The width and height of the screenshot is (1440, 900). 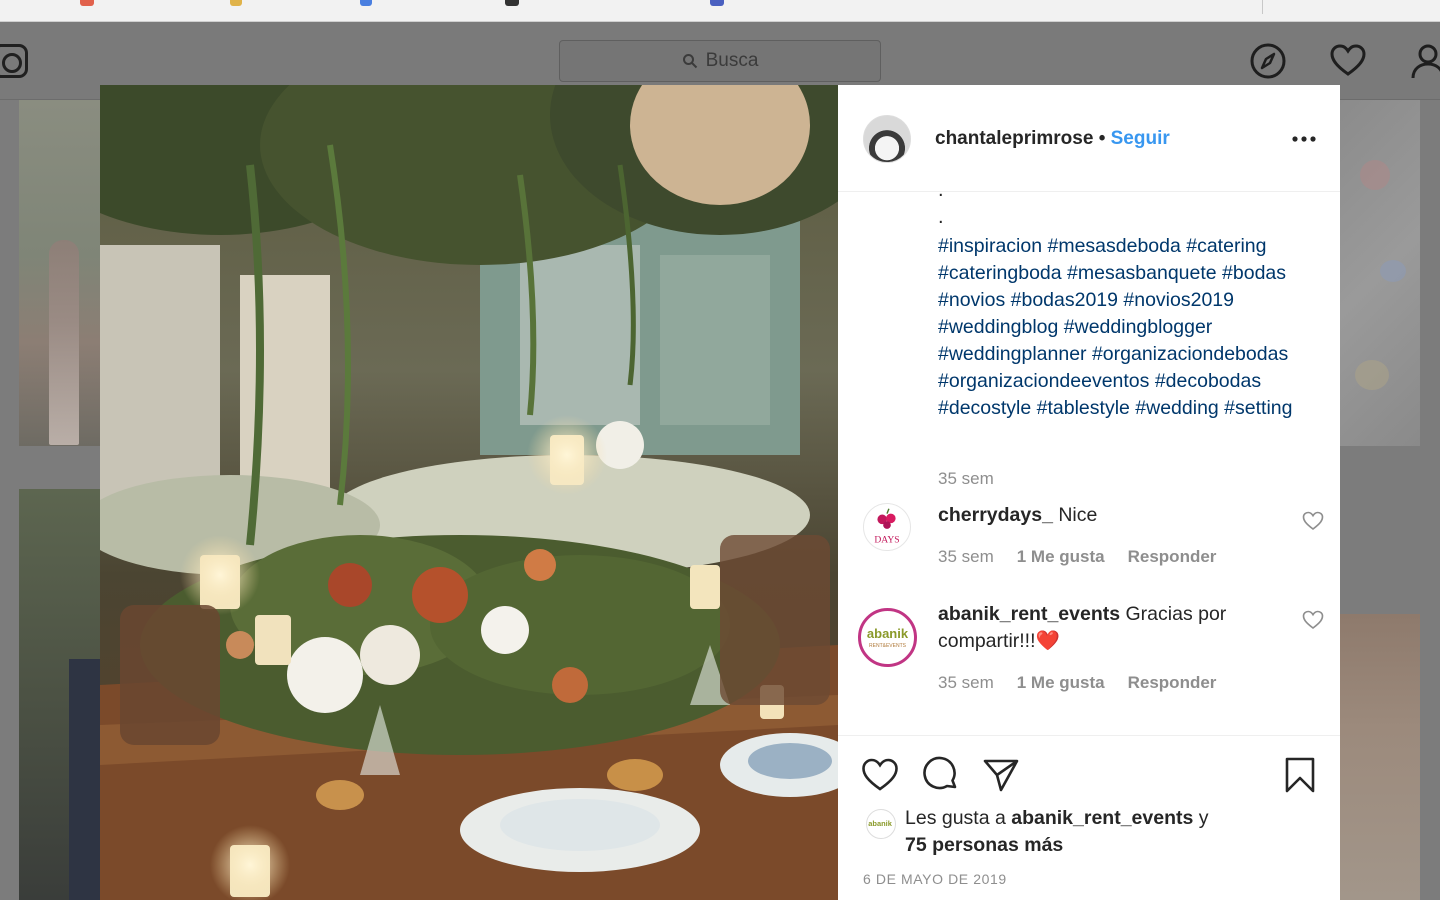 I want to click on owner-line: chantaleprimrose • Seguir, so click(x=1052, y=139).